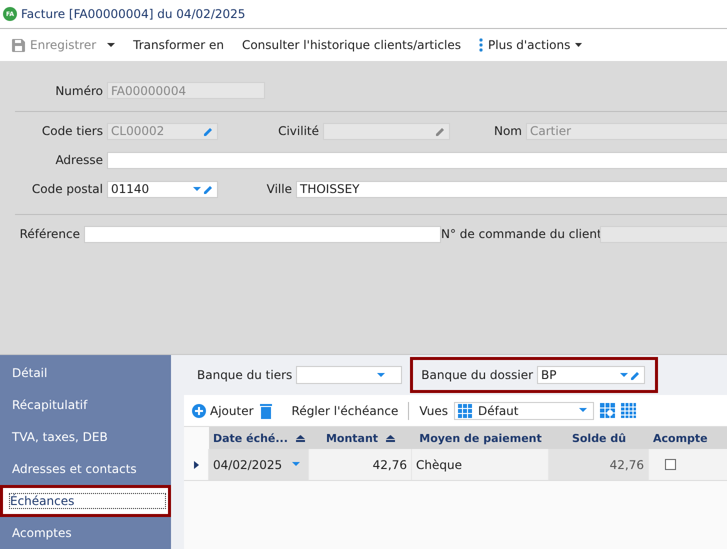  Describe the element at coordinates (417, 160) in the screenshot. I see `address-field` at that location.